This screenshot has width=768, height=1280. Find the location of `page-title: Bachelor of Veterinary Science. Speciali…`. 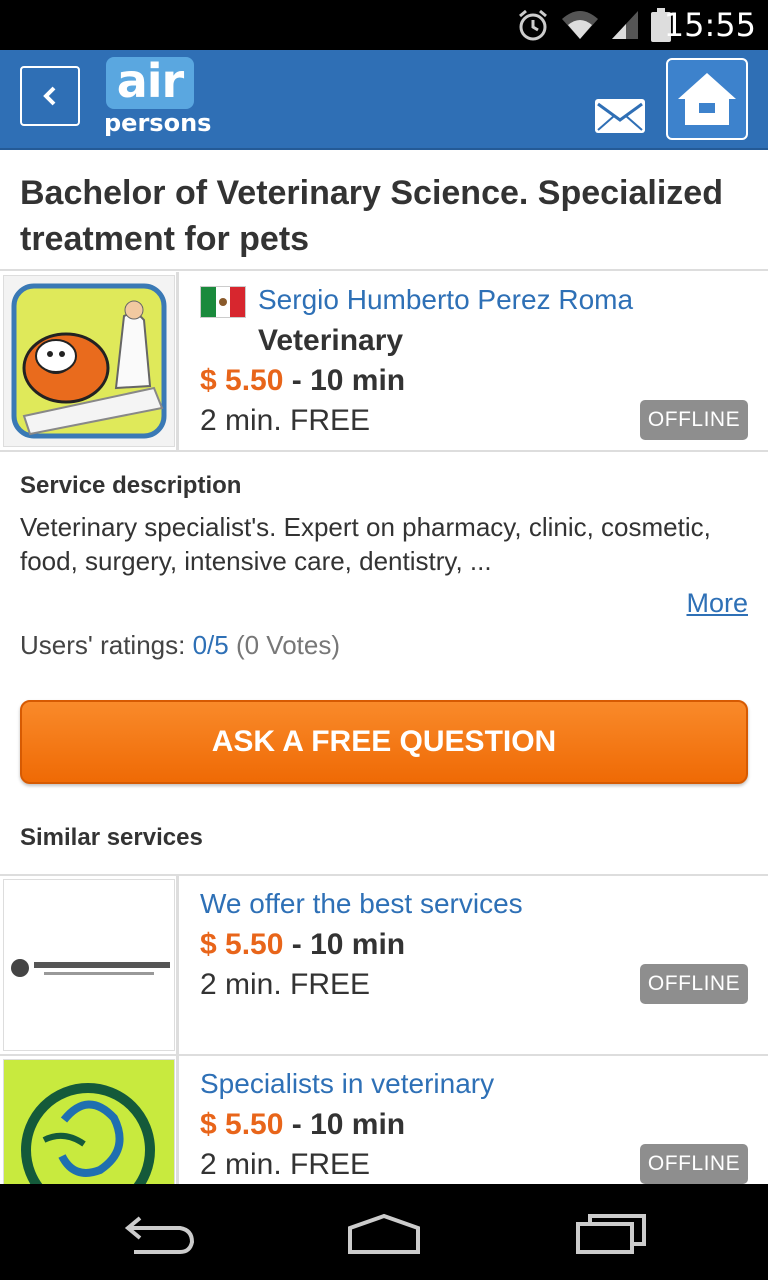

page-title: Bachelor of Veterinary Science. Speciali… is located at coordinates (371, 216).